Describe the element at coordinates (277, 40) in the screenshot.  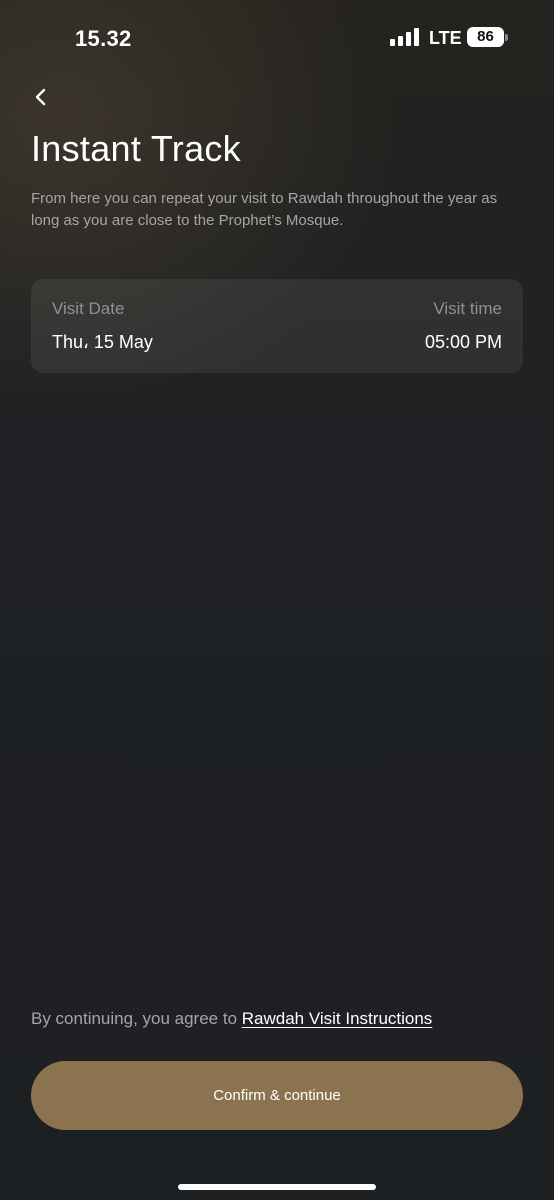
I see `status-bar: 15.32 LTE 86` at that location.